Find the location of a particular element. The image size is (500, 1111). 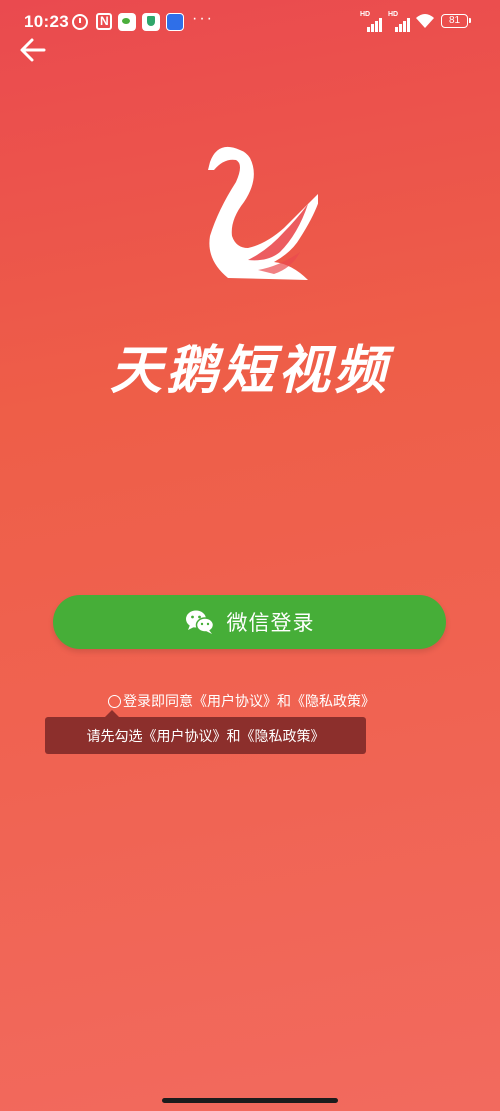

agreement-row: 登录即同意 《用户协议》 和 《隐私政策》 is located at coordinates (241, 701).